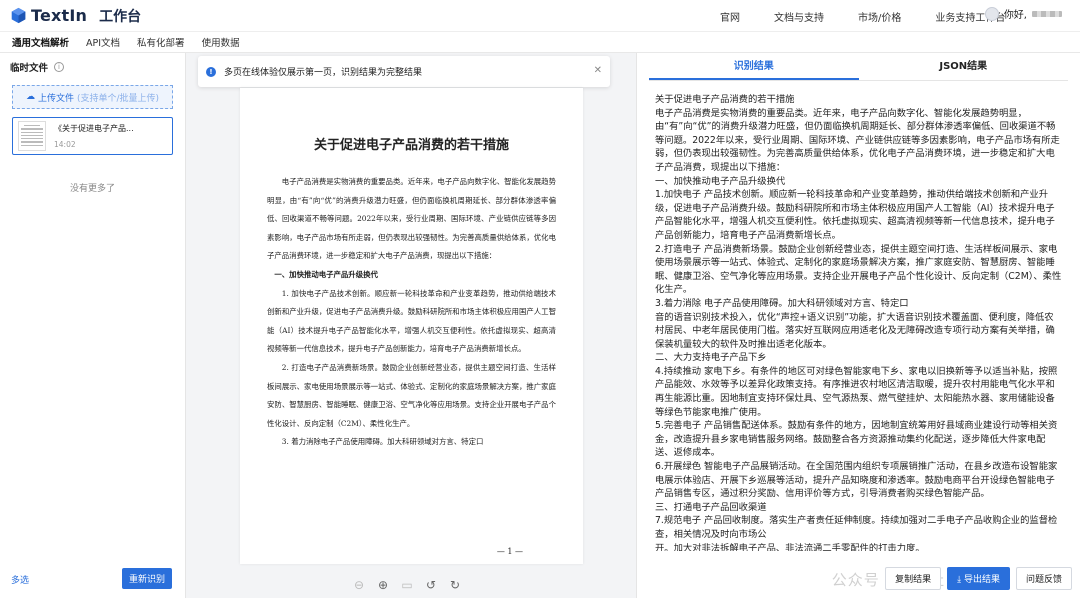 This screenshot has width=1080, height=598. Describe the element at coordinates (711, 358) in the screenshot. I see `result-line: 二、大力支持电子产品下乡` at that location.